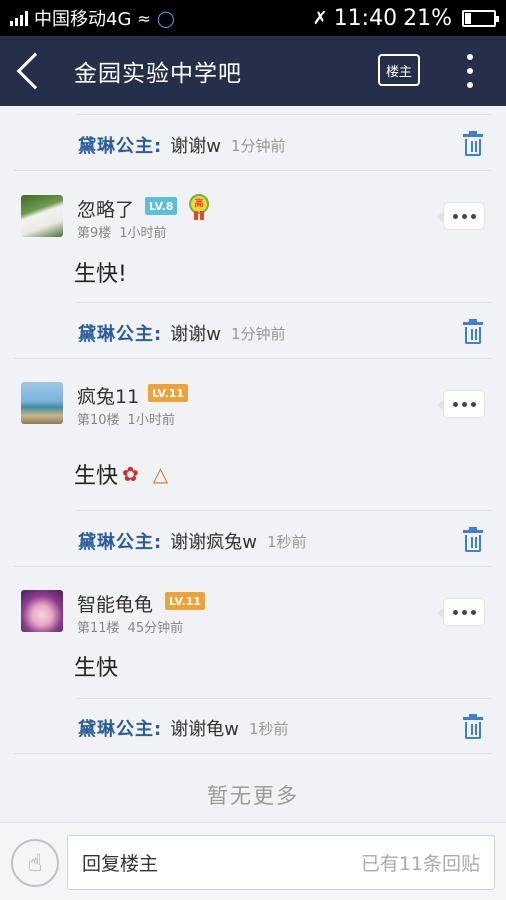 The image size is (506, 900). Describe the element at coordinates (480, 18) in the screenshot. I see `battery-icon` at that location.